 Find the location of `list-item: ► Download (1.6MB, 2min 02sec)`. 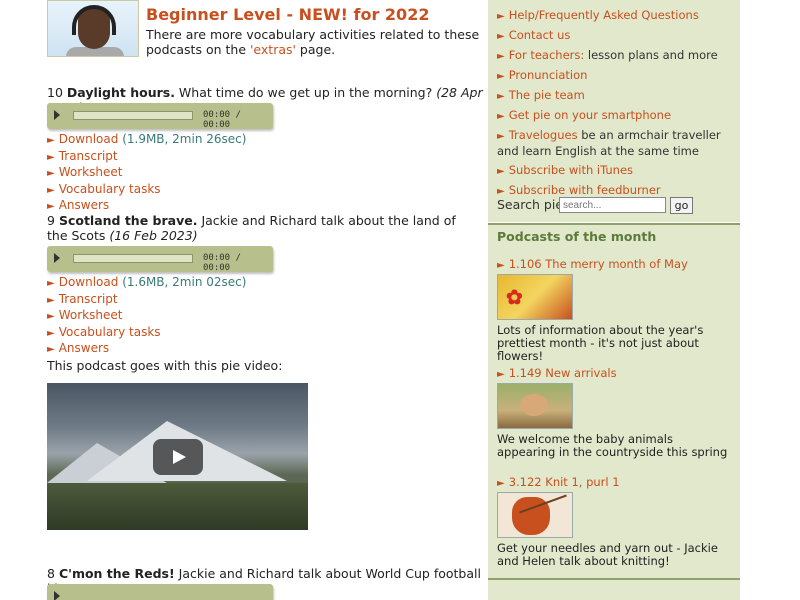

list-item: ► Download (1.6MB, 2min 02sec) is located at coordinates (146, 283).